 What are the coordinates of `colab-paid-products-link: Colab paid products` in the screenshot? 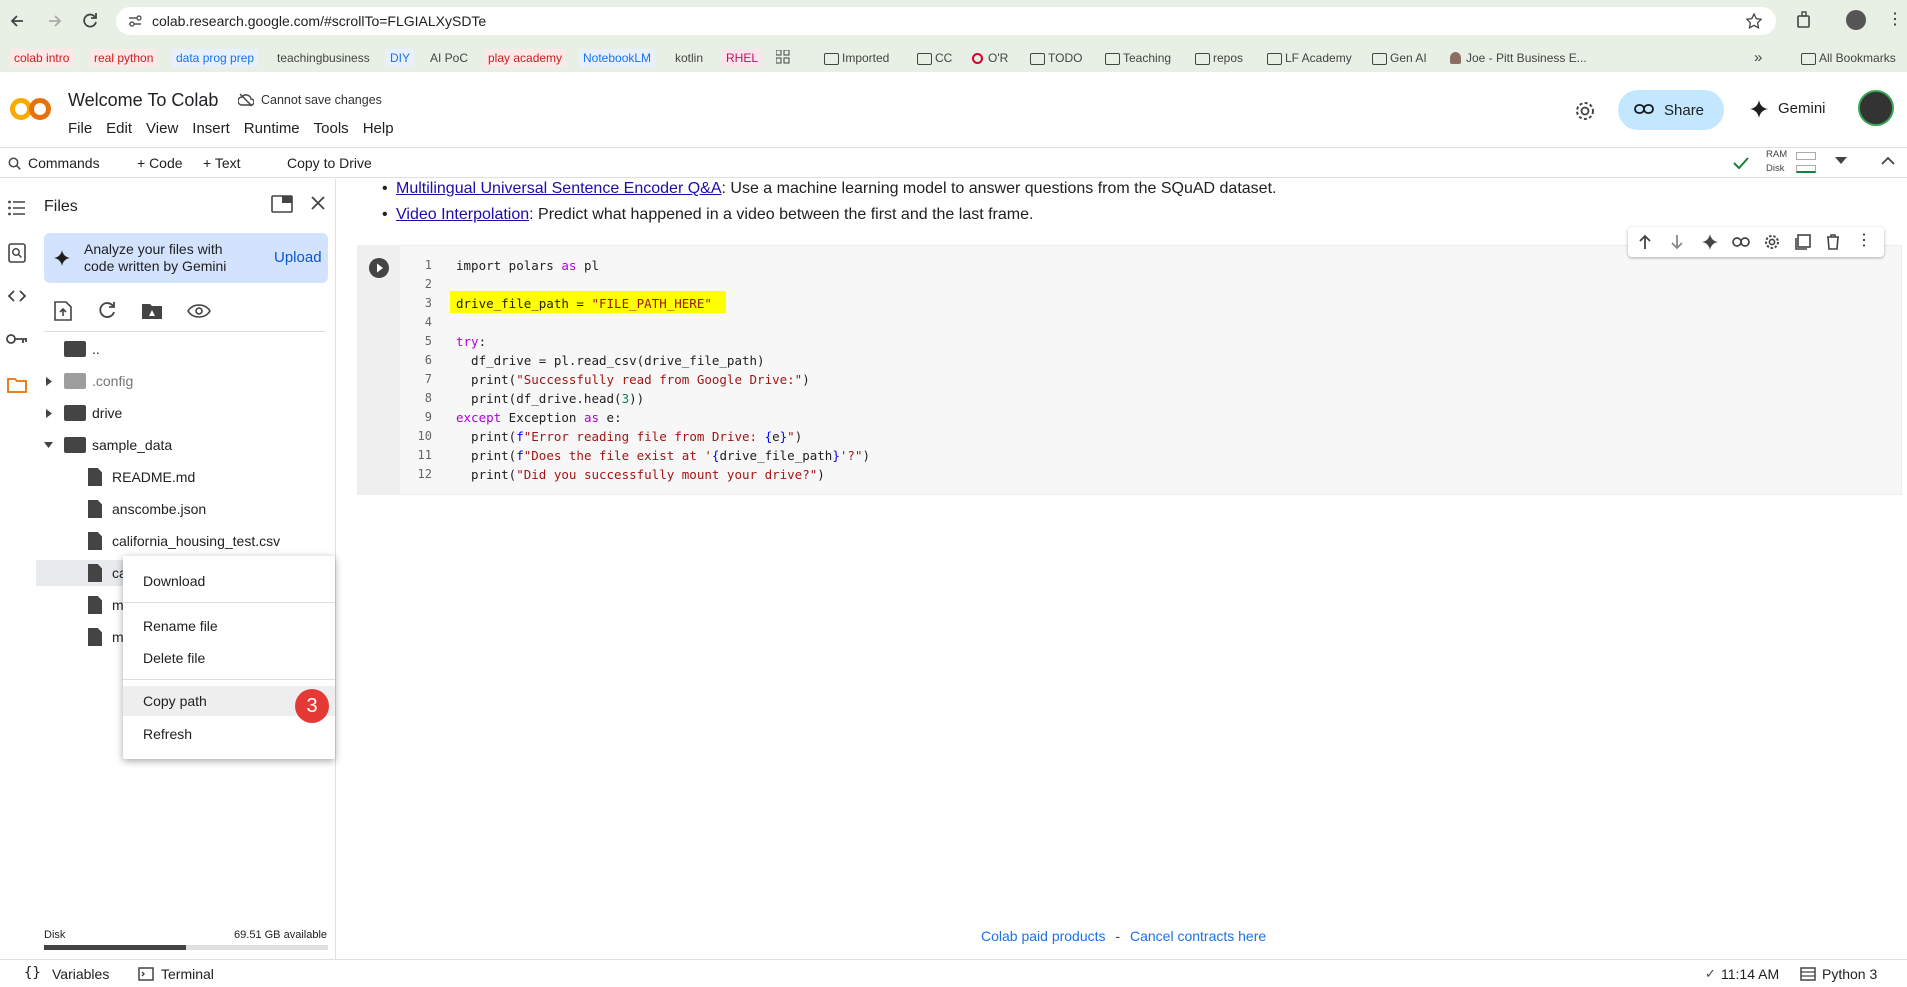 It's located at (1043, 936).